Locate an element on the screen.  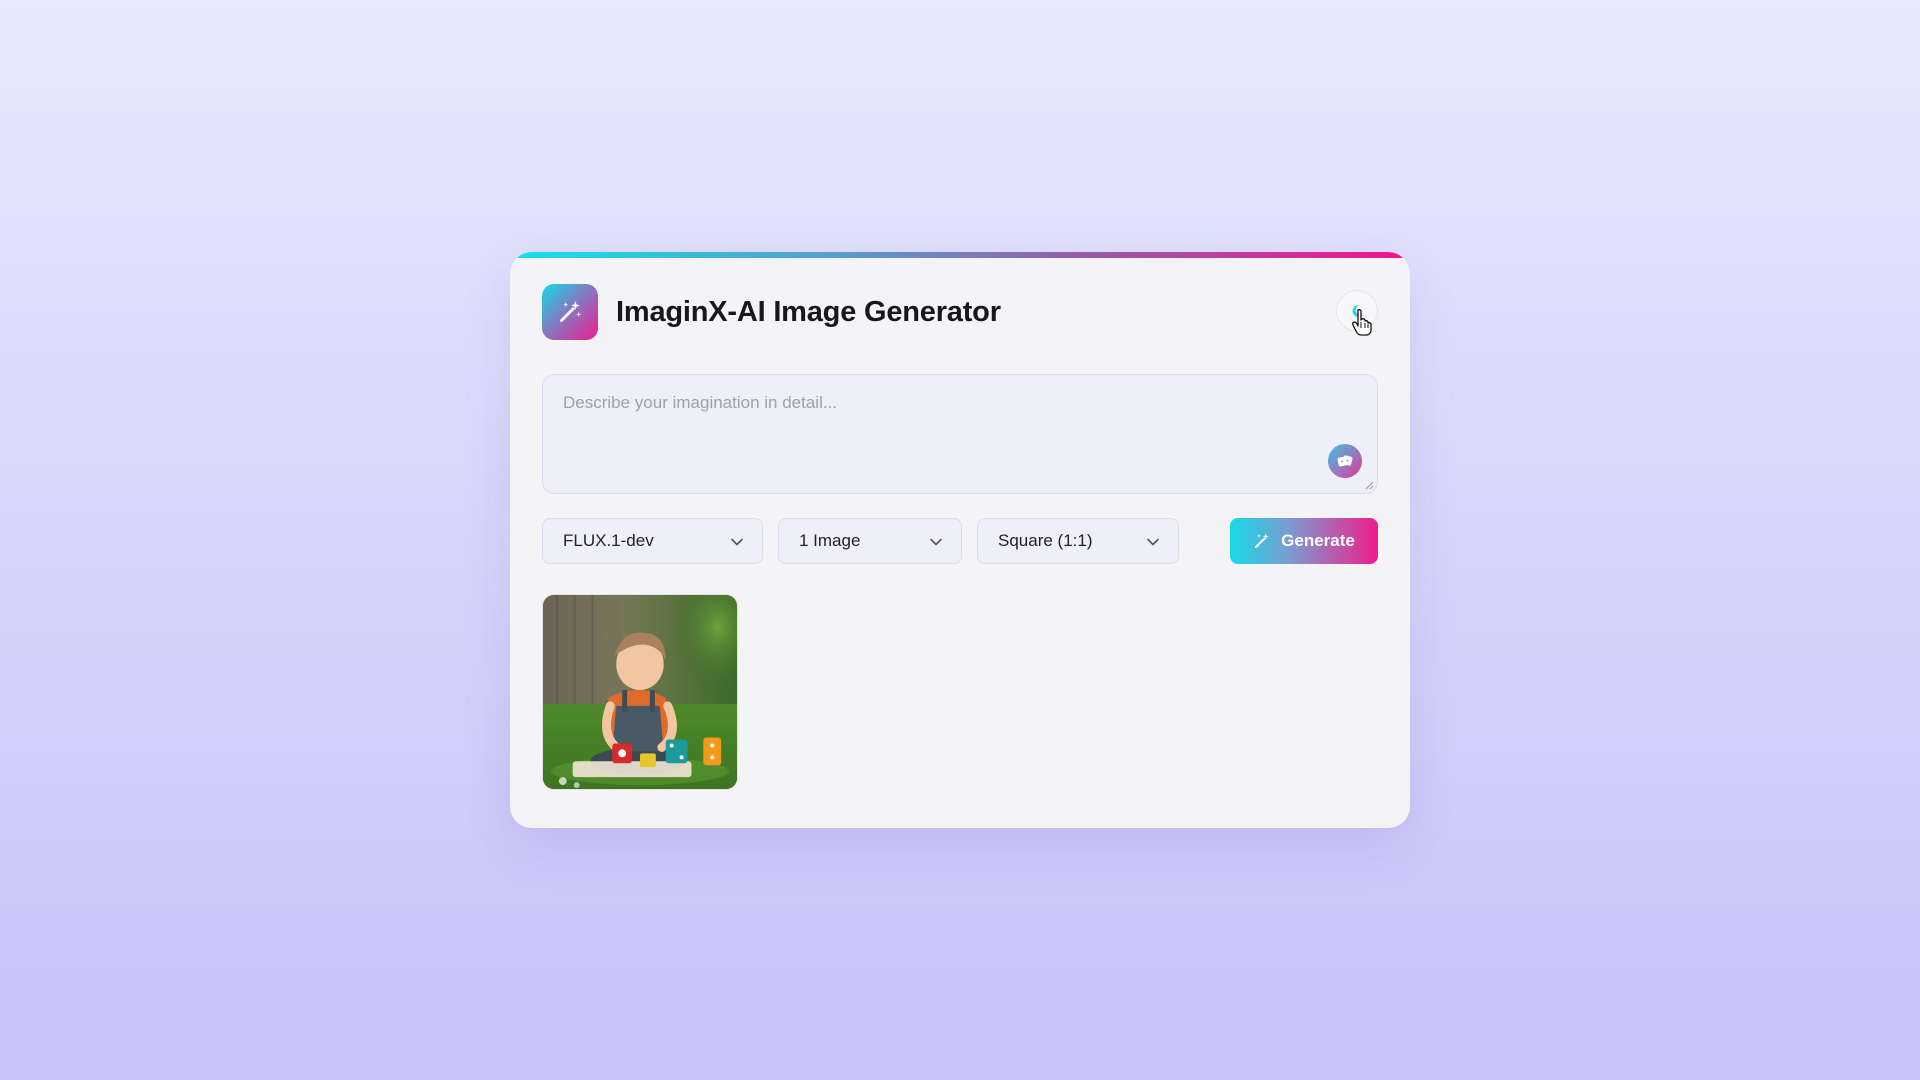
generate-button: Generate is located at coordinates (1304, 541).